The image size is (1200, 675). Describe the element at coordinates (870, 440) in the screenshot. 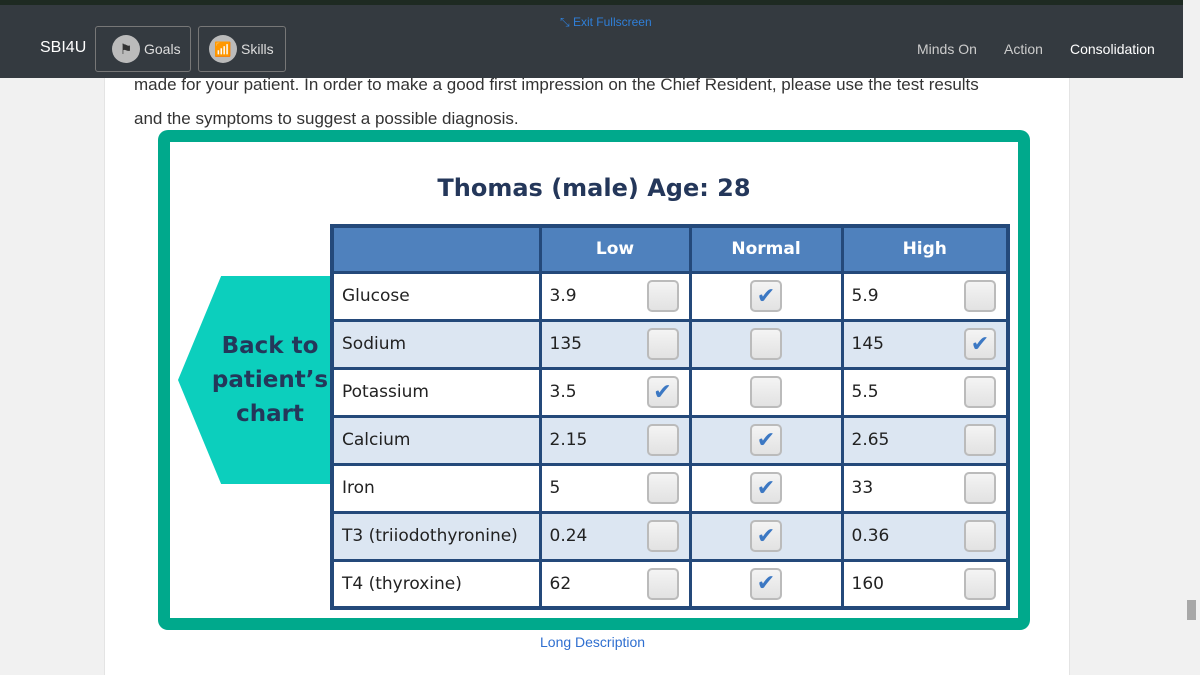

I see `high-threshold: 2.65` at that location.